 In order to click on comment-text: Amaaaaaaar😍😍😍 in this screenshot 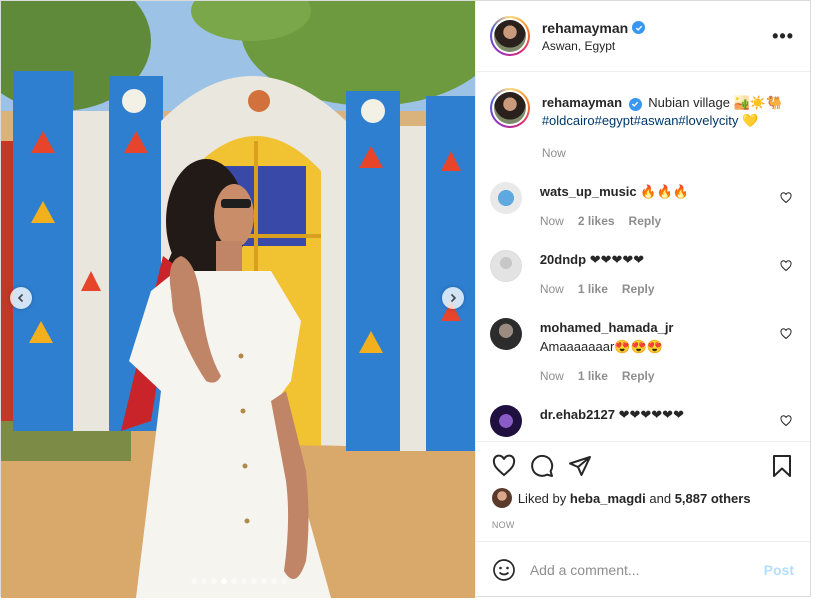, I will do `click(601, 346)`.